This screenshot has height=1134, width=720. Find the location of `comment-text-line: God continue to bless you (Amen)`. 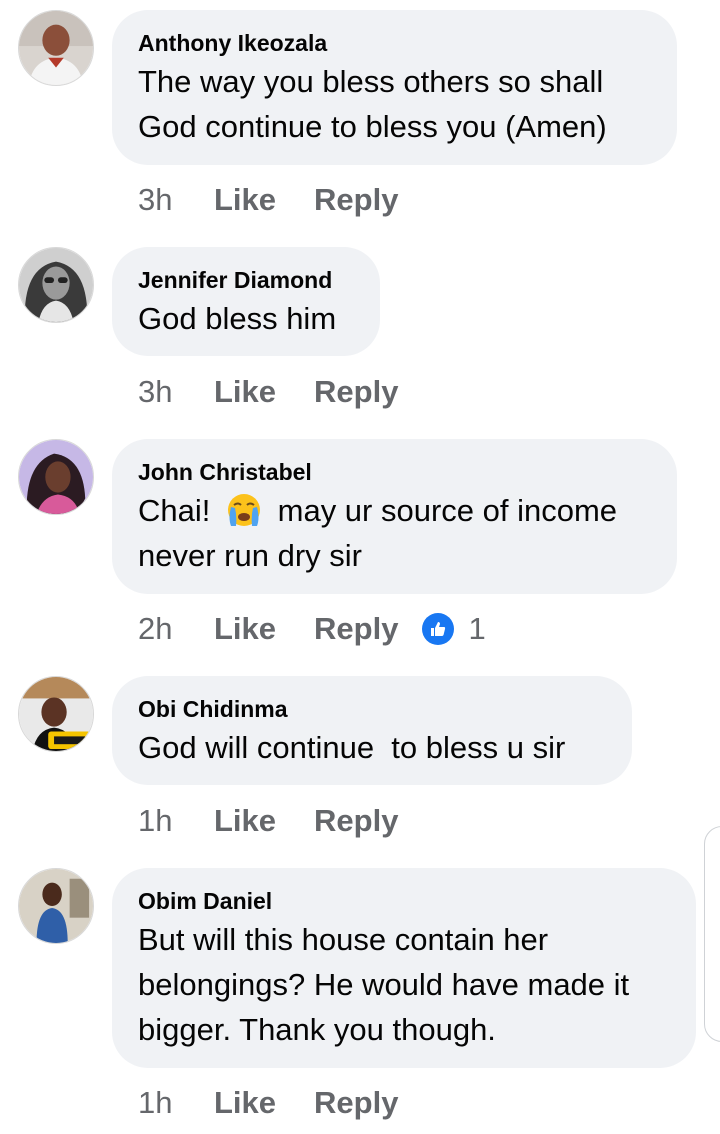

comment-text-line: God continue to bless you (Amen) is located at coordinates (372, 126).